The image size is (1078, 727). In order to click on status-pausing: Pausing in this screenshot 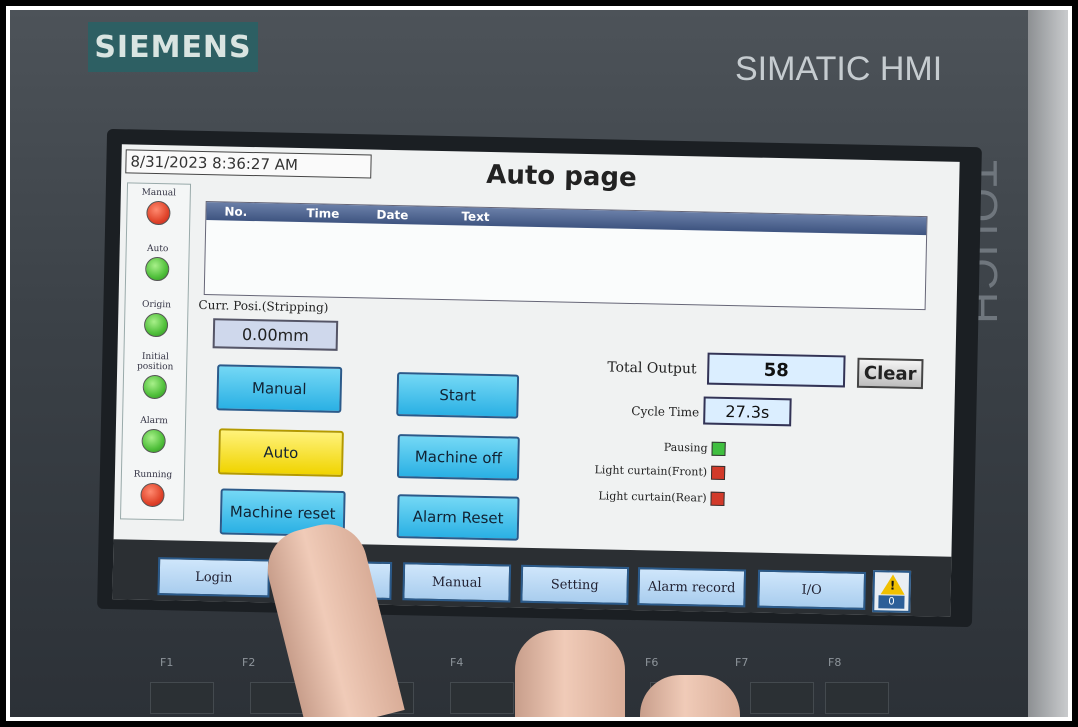, I will do `click(695, 448)`.